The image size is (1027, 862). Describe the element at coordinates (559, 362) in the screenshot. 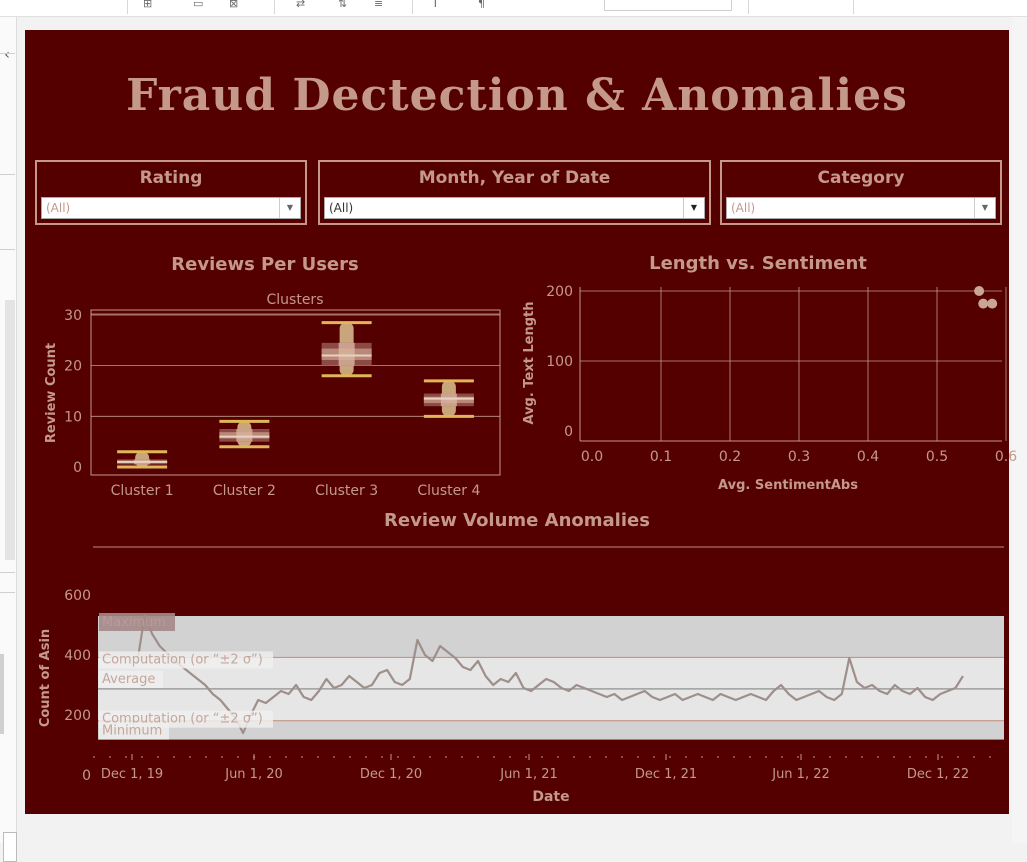

I see `y-tick-label: 100` at that location.